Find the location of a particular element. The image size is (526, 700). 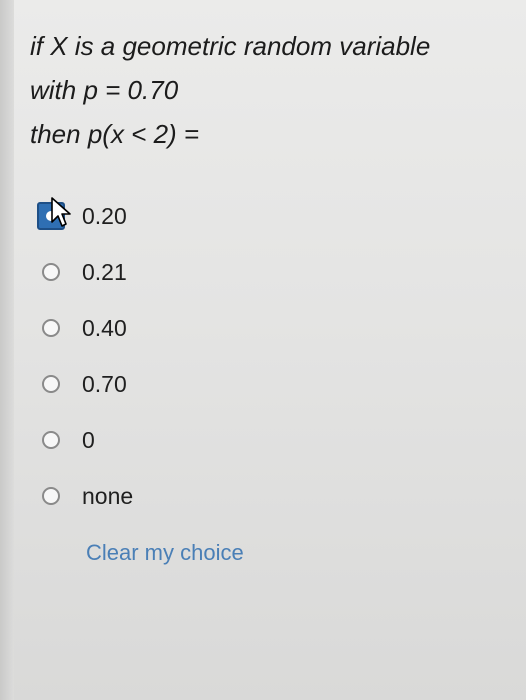

mouse-pointer-icon is located at coordinates (61, 212).